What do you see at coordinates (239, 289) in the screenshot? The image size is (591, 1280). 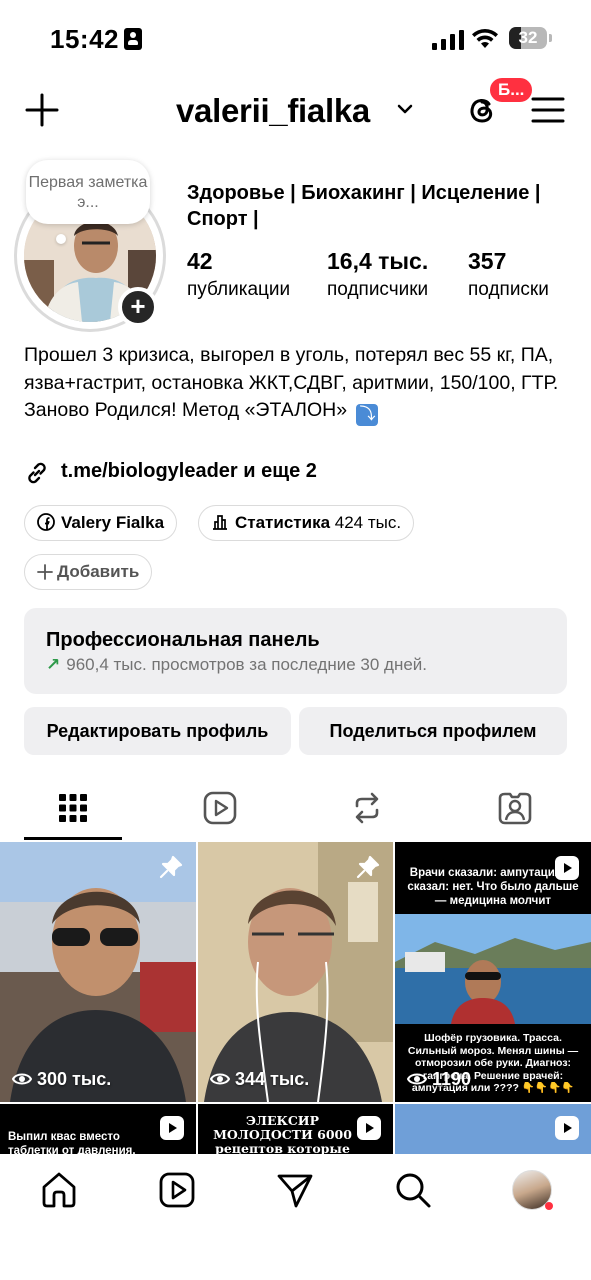 I see `stat-posts-label: публикации` at bounding box center [239, 289].